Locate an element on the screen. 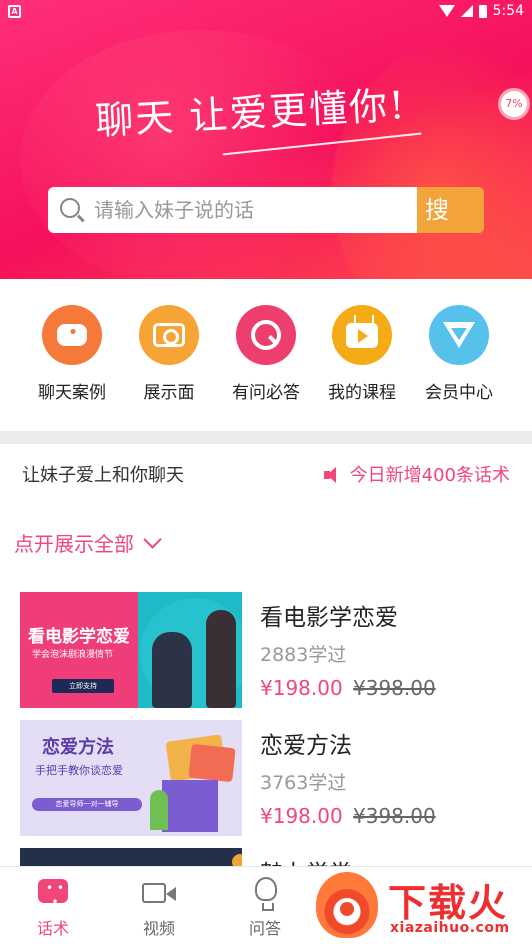  nav-item-showcase: 展示面 is located at coordinates (169, 354).